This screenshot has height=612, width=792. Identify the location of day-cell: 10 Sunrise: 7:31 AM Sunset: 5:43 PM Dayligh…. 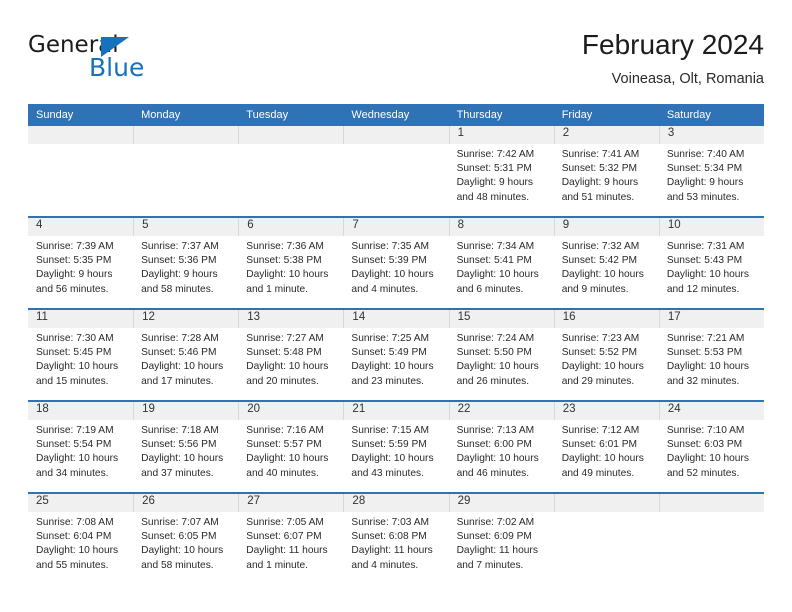
(711, 262).